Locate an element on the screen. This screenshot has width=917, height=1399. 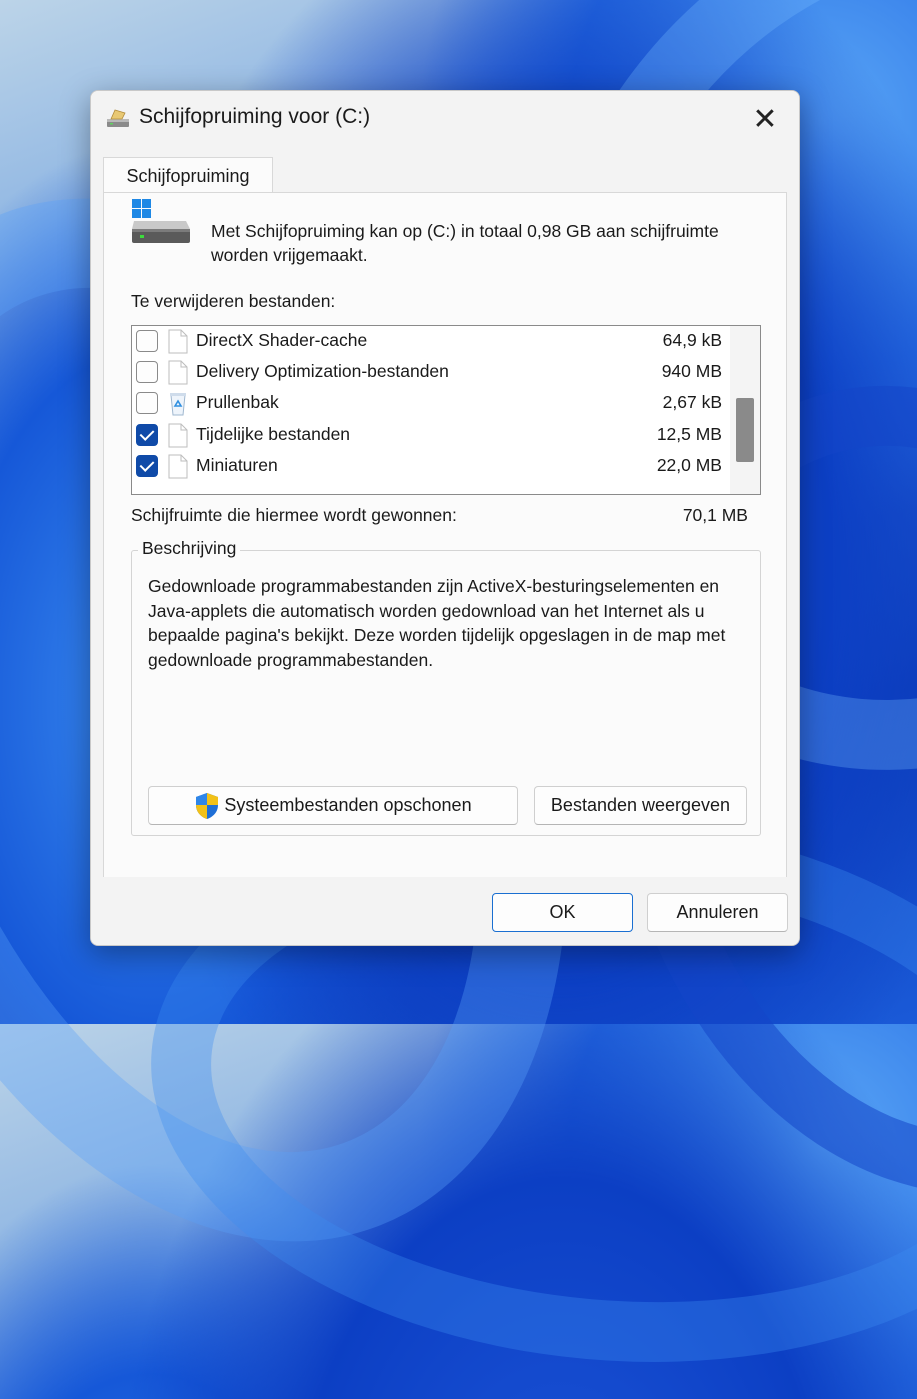
space-gained-value: 70,1 MB is located at coordinates (715, 515).